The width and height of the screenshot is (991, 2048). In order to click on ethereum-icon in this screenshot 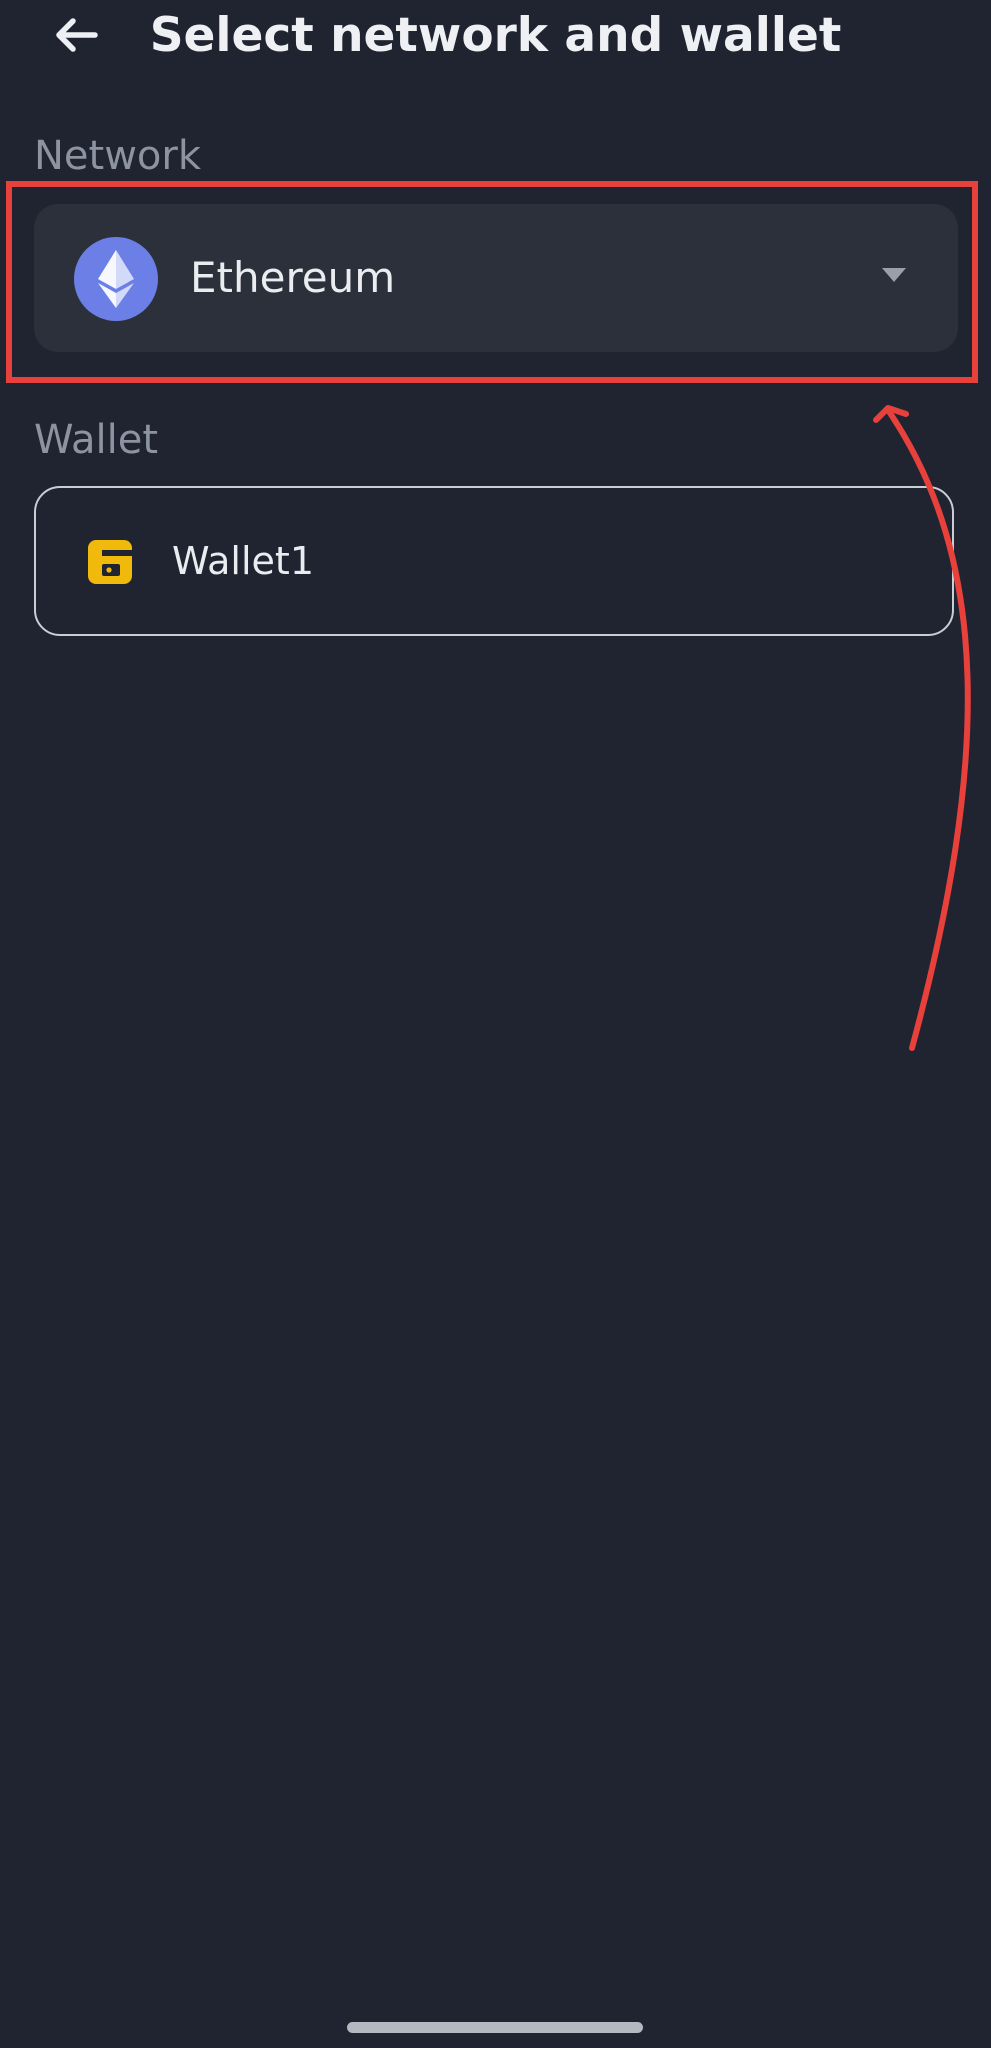, I will do `click(116, 279)`.